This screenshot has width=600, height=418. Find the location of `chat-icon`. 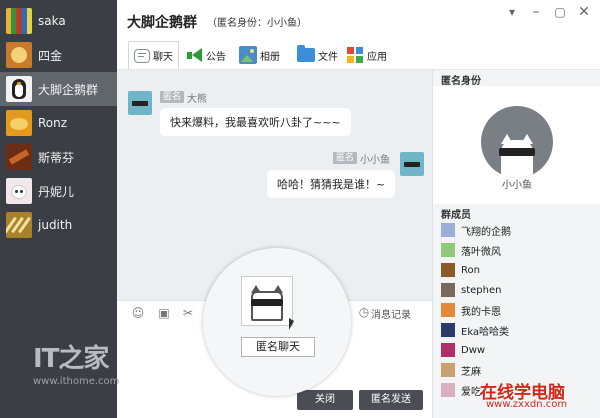

chat-icon is located at coordinates (142, 55).